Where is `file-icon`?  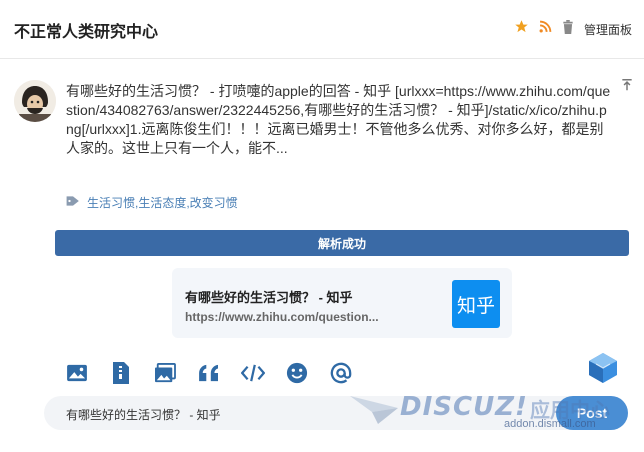
file-icon is located at coordinates (121, 373).